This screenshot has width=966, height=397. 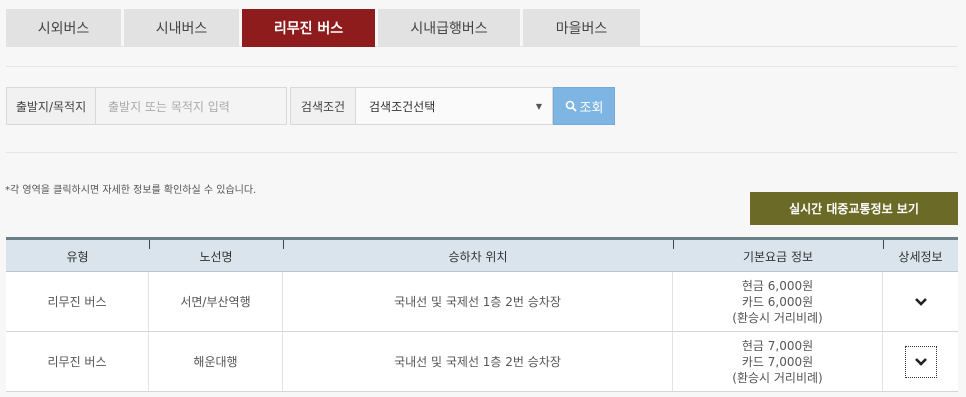 I want to click on header-route: 노선명, so click(x=216, y=256).